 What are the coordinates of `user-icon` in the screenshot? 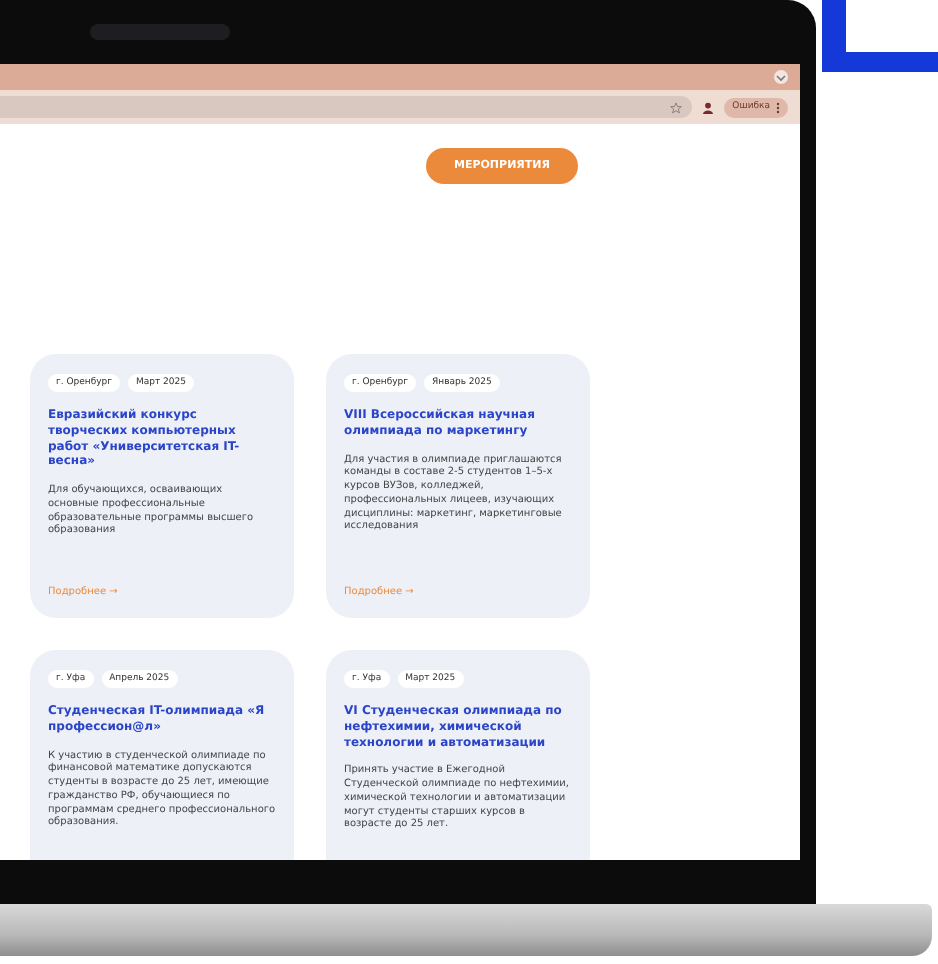 It's located at (708, 107).